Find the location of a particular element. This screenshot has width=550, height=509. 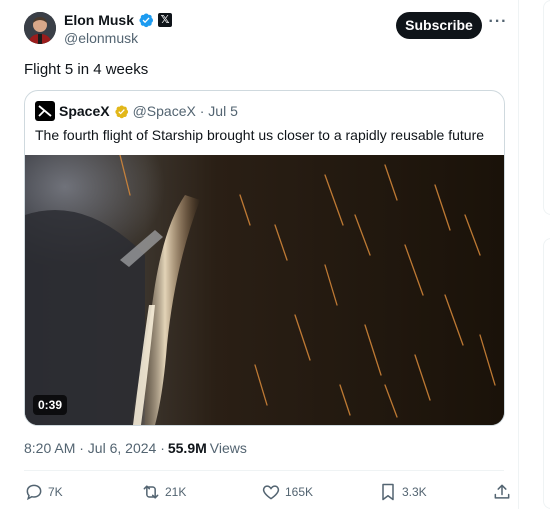

like-button: 165K is located at coordinates (287, 492).